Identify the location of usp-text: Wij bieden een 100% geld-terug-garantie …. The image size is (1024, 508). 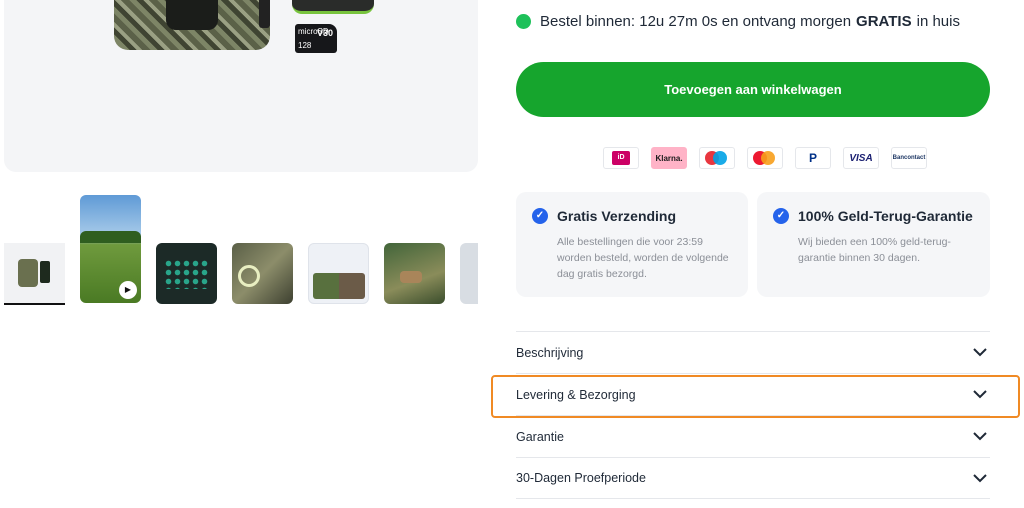
(874, 250).